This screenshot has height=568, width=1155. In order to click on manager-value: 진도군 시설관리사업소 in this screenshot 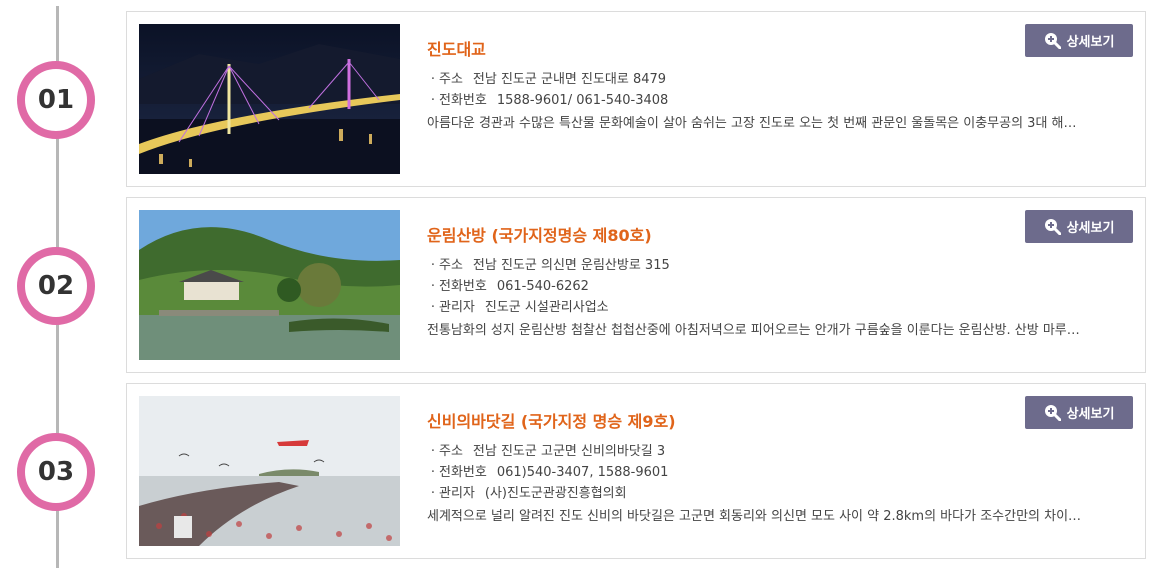, I will do `click(546, 307)`.